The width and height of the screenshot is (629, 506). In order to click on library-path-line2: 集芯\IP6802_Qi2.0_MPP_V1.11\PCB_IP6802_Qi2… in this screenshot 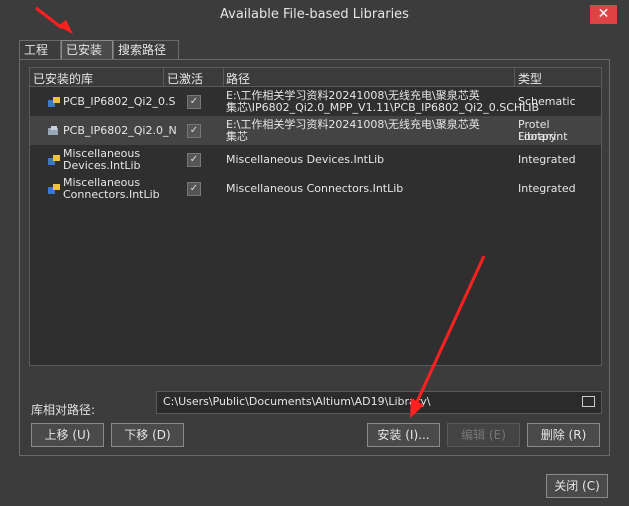, I will do `click(383, 107)`.